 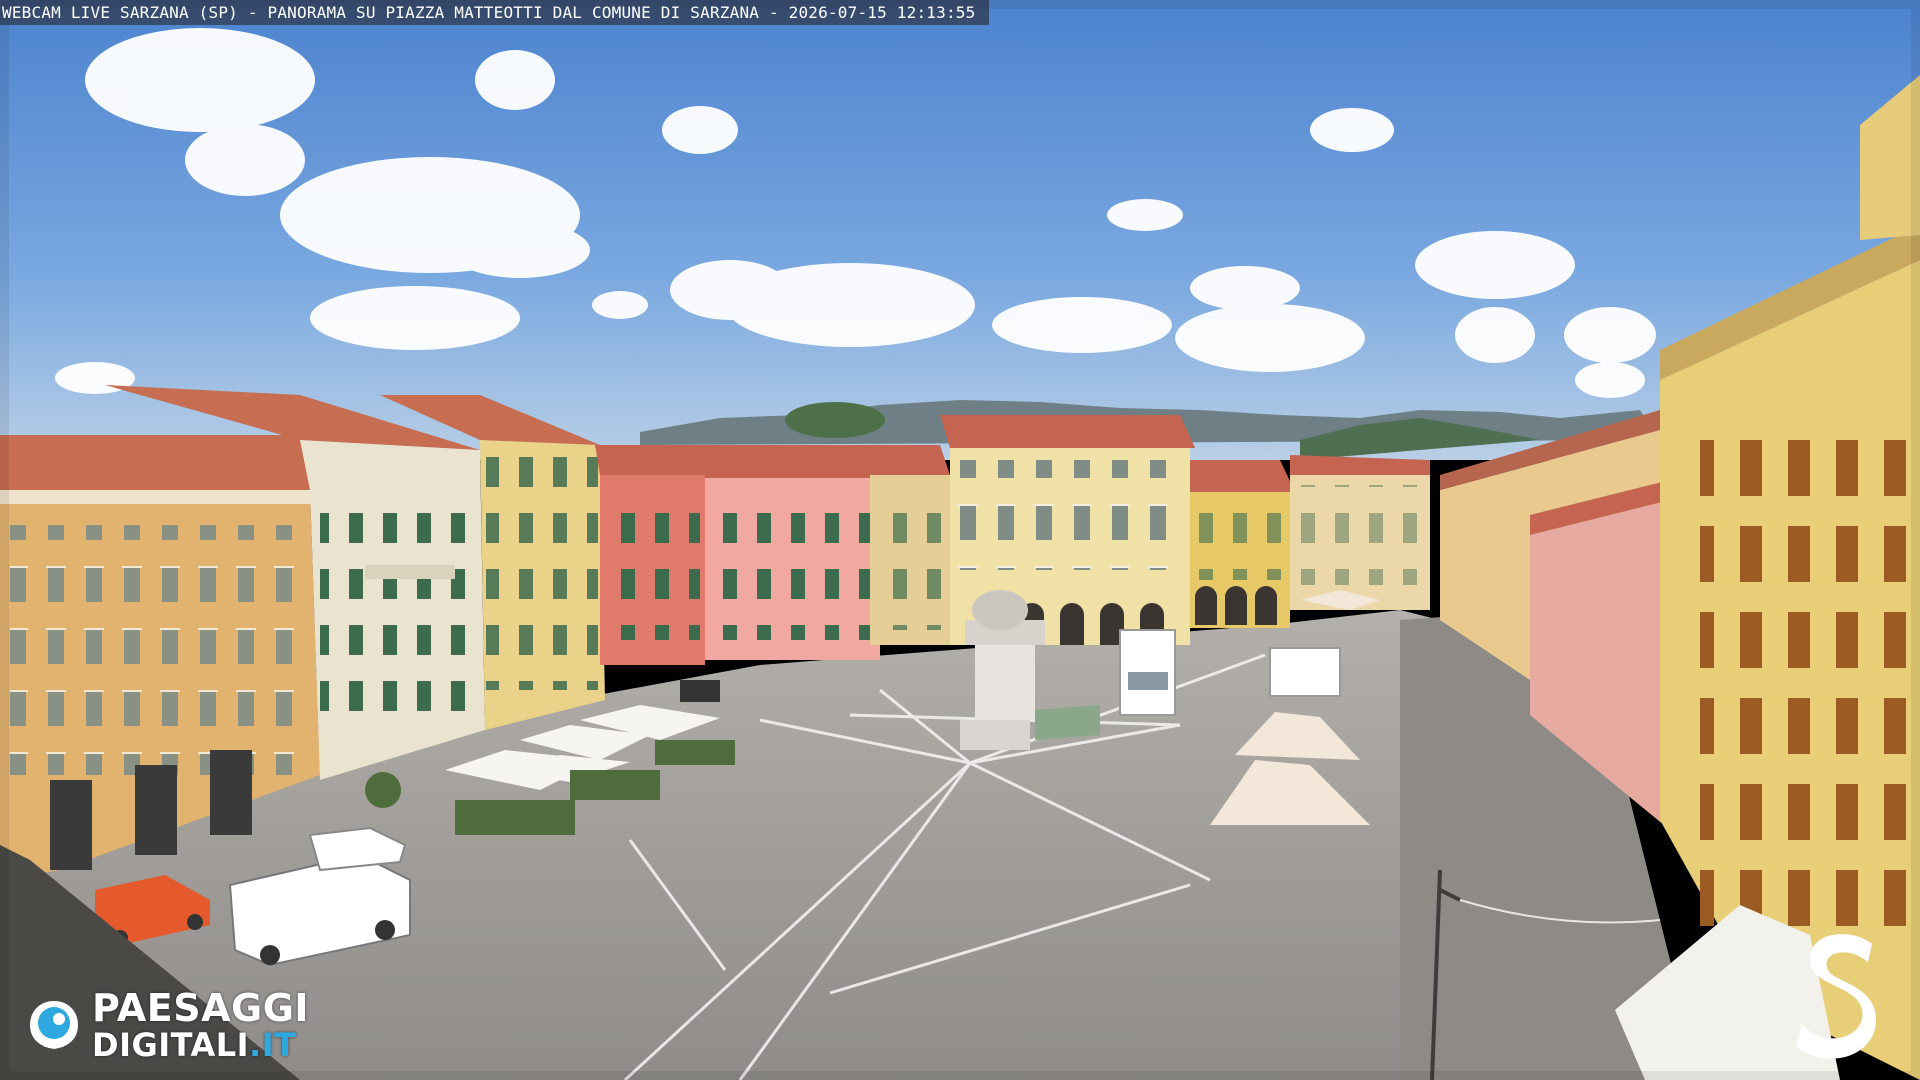 What do you see at coordinates (790, 552) in the screenshot?
I see `building-pink` at bounding box center [790, 552].